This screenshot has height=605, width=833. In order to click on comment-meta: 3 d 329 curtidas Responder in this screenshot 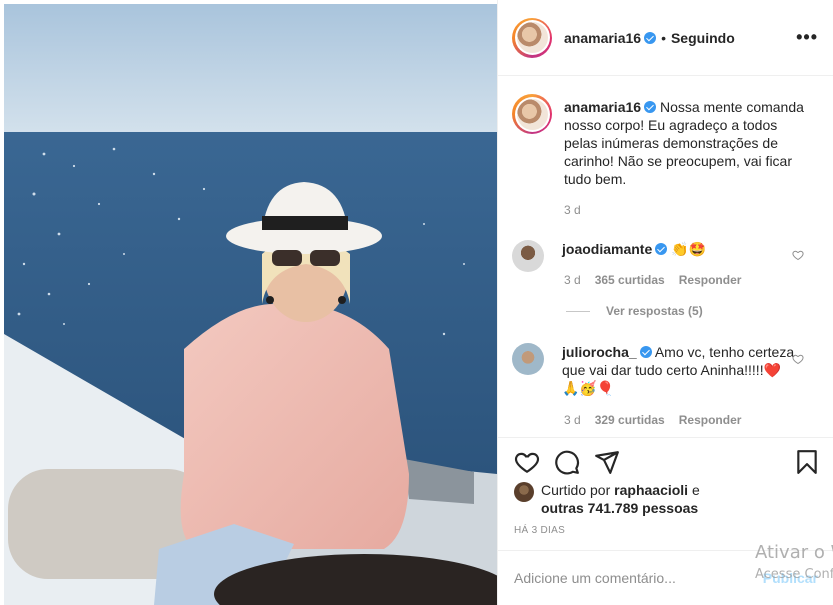, I will do `click(652, 420)`.